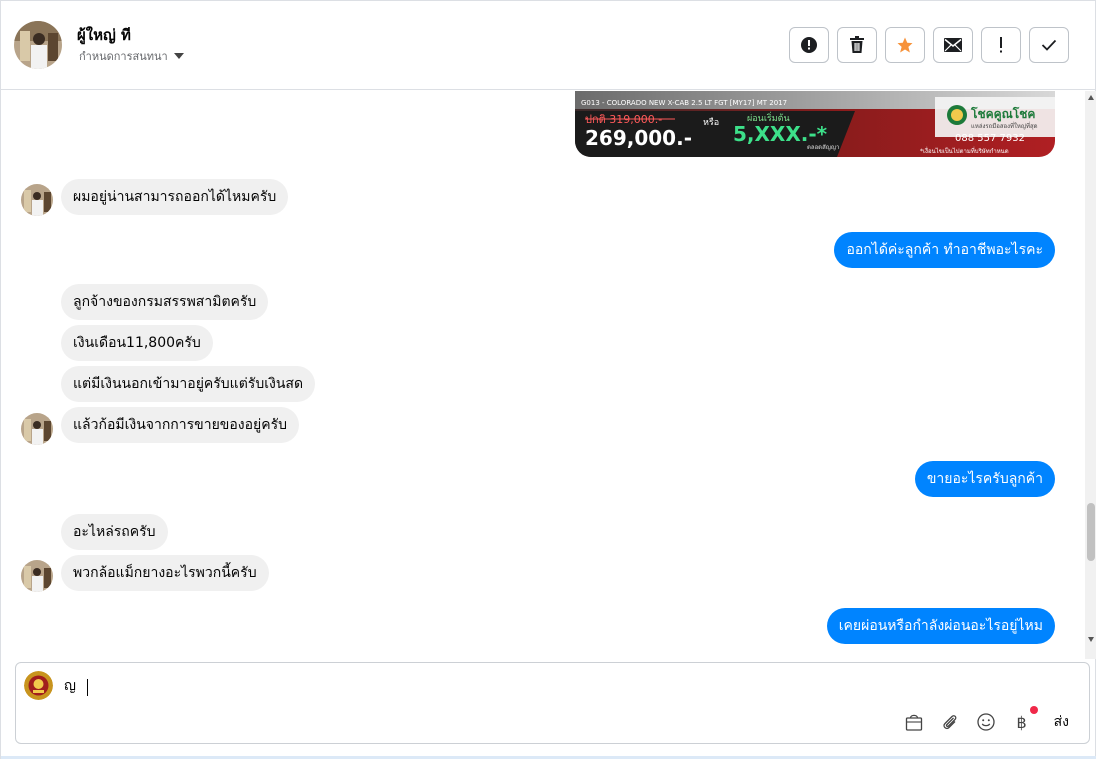  Describe the element at coordinates (940, 626) in the screenshot. I see `message-outgoing: เคยผ่อนหรือกำลังผ่อนอะไรอยู่ไหม` at that location.